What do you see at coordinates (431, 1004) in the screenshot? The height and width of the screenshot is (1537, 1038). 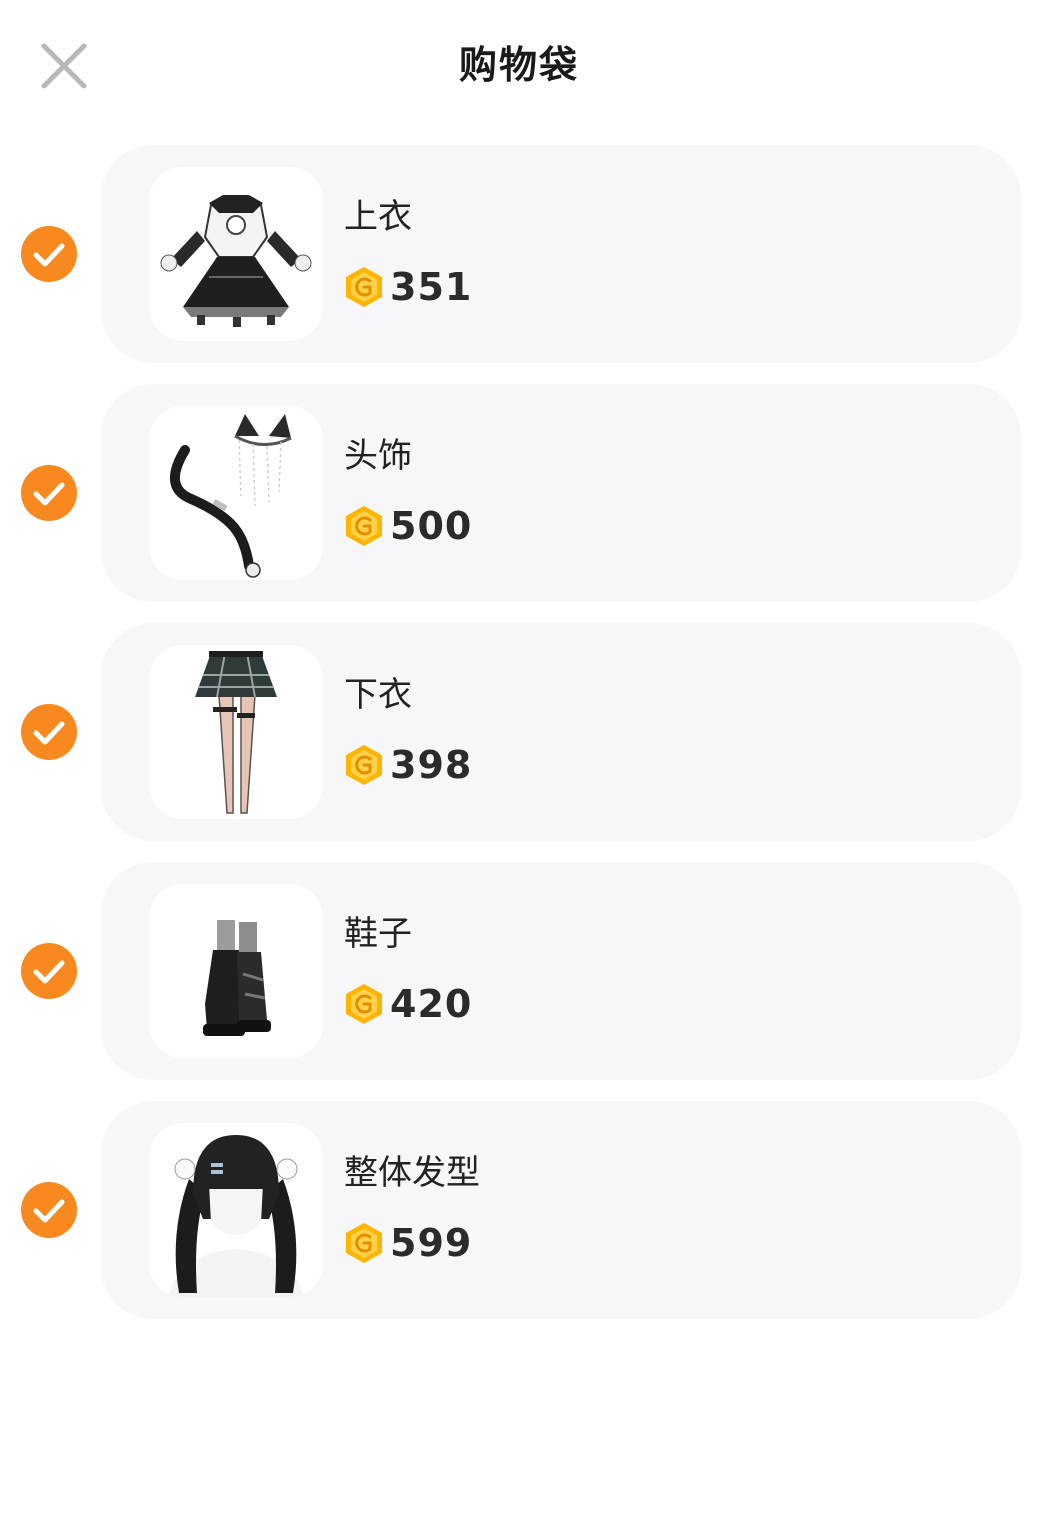 I see `price-value: 420` at bounding box center [431, 1004].